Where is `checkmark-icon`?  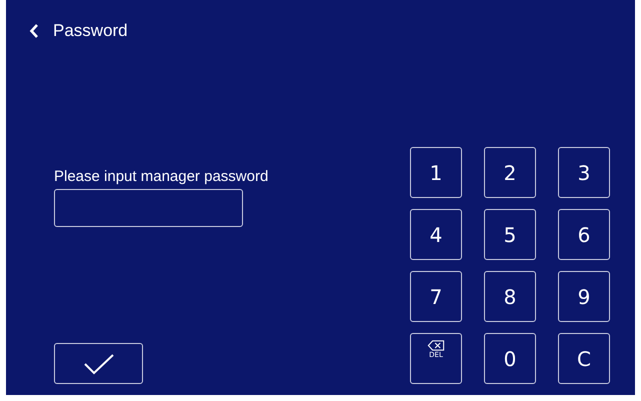 checkmark-icon is located at coordinates (99, 363).